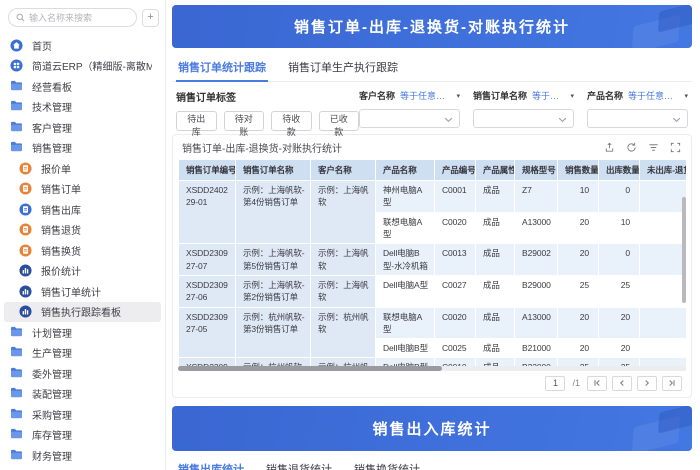 The height and width of the screenshot is (470, 700). I want to click on horizontal-scrollbar, so click(432, 368).